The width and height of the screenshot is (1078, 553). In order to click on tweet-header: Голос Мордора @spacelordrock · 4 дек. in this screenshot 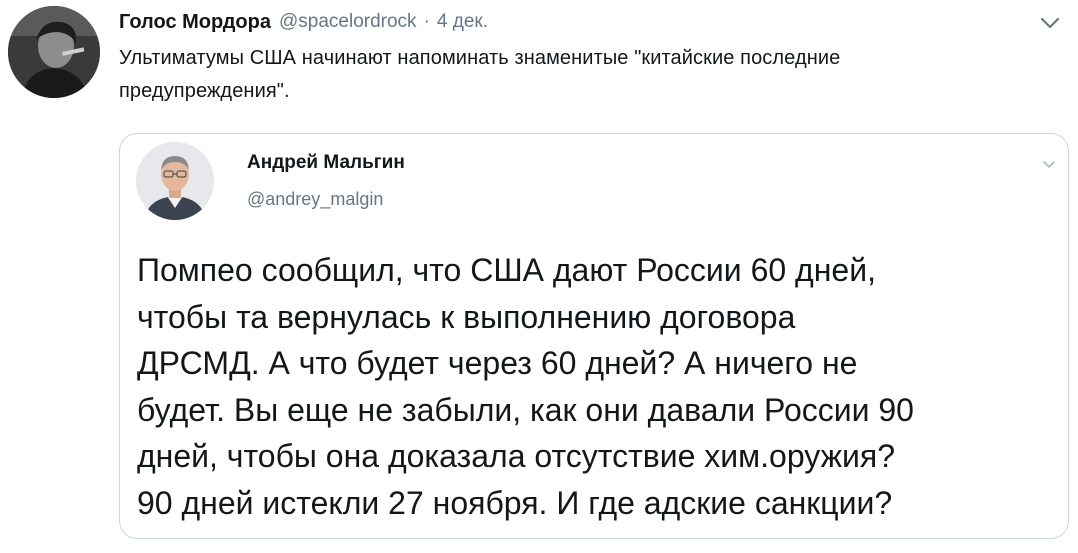, I will do `click(303, 22)`.